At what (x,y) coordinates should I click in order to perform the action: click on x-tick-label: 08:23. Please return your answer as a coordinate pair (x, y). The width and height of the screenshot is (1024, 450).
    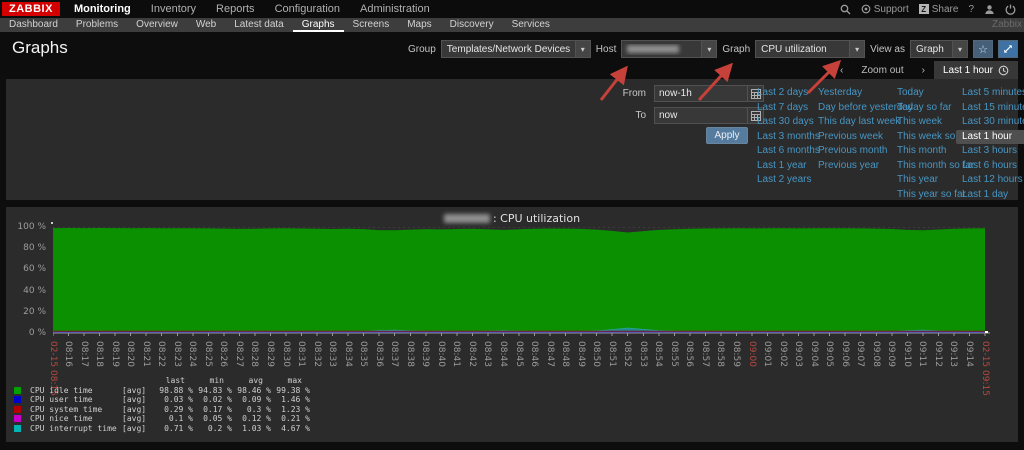
    Looking at the image, I should click on (176, 354).